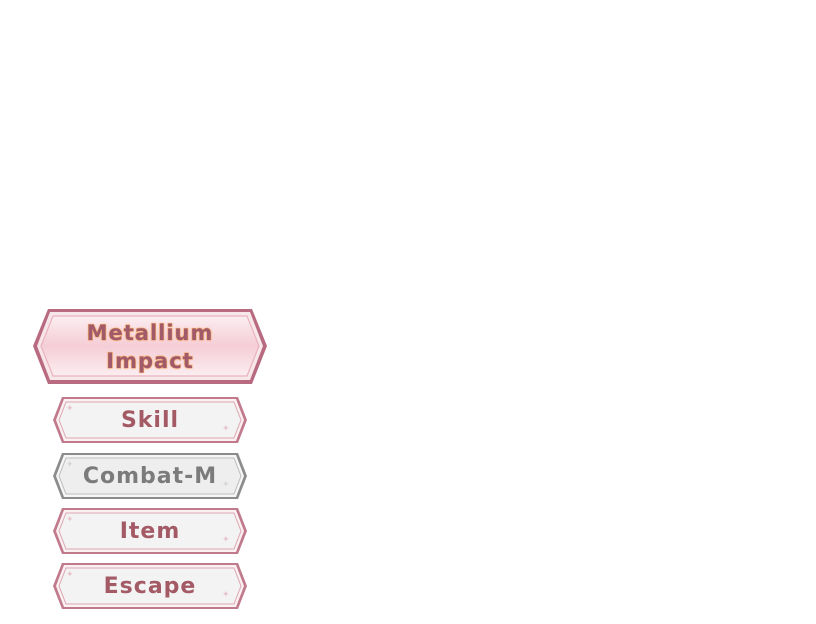 This screenshot has width=816, height=624. I want to click on title-text: Metallium Impact, so click(150, 347).